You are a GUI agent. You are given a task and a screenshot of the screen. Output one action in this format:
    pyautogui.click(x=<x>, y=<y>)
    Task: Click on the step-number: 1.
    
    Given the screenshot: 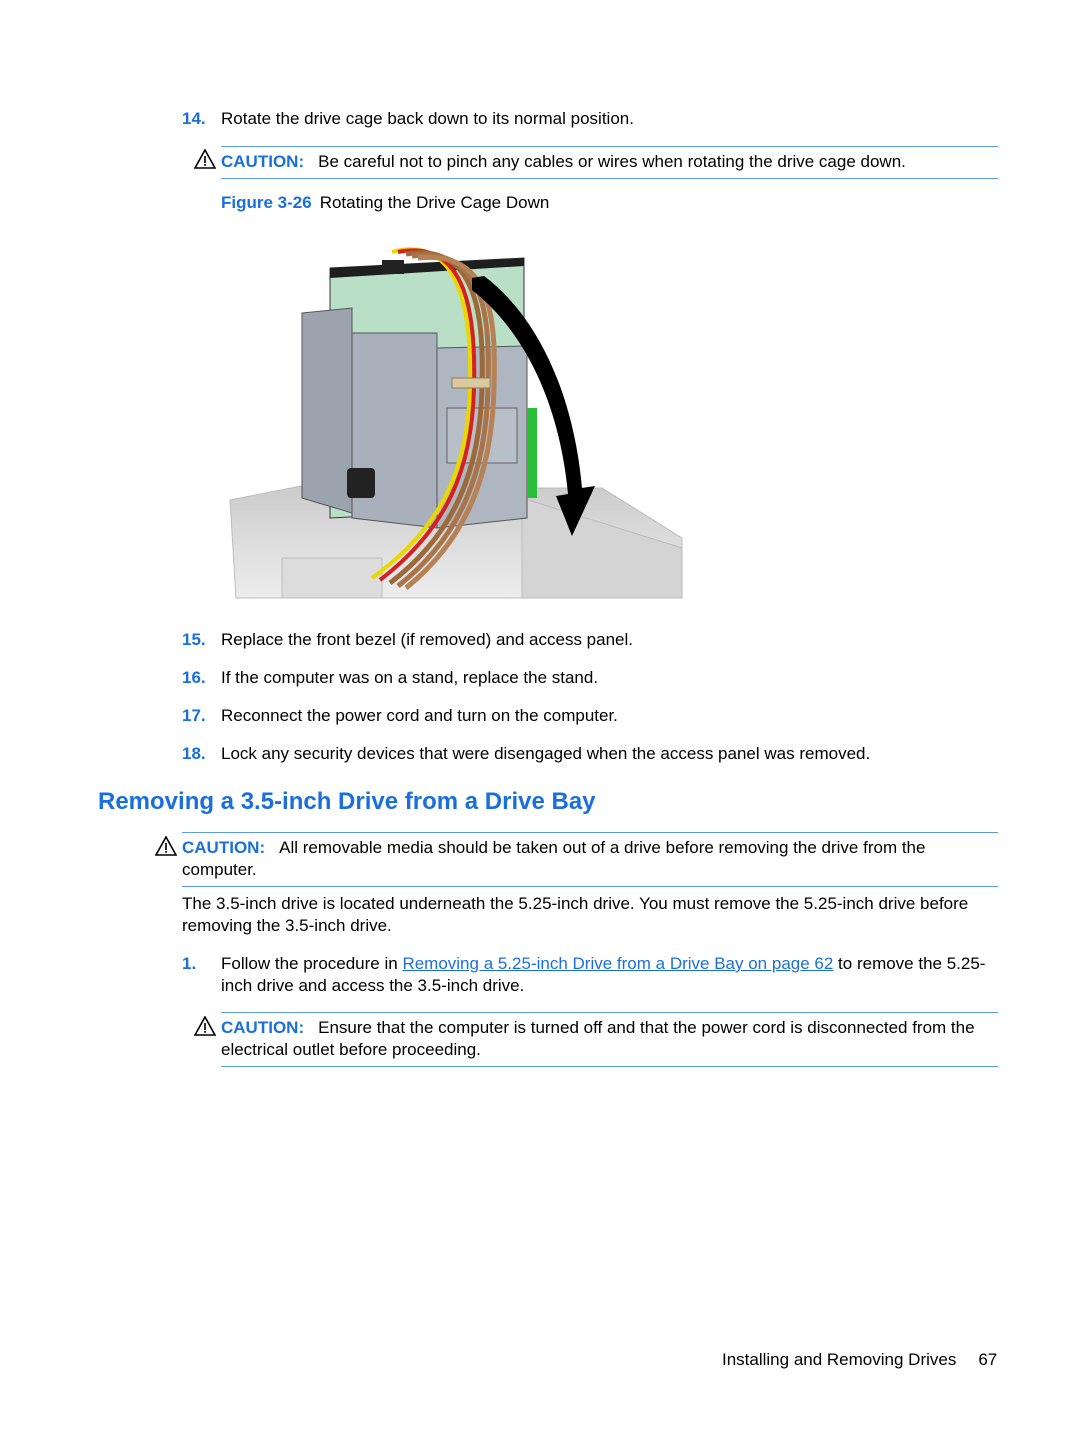 What is the action you would take?
    pyautogui.click(x=189, y=963)
    